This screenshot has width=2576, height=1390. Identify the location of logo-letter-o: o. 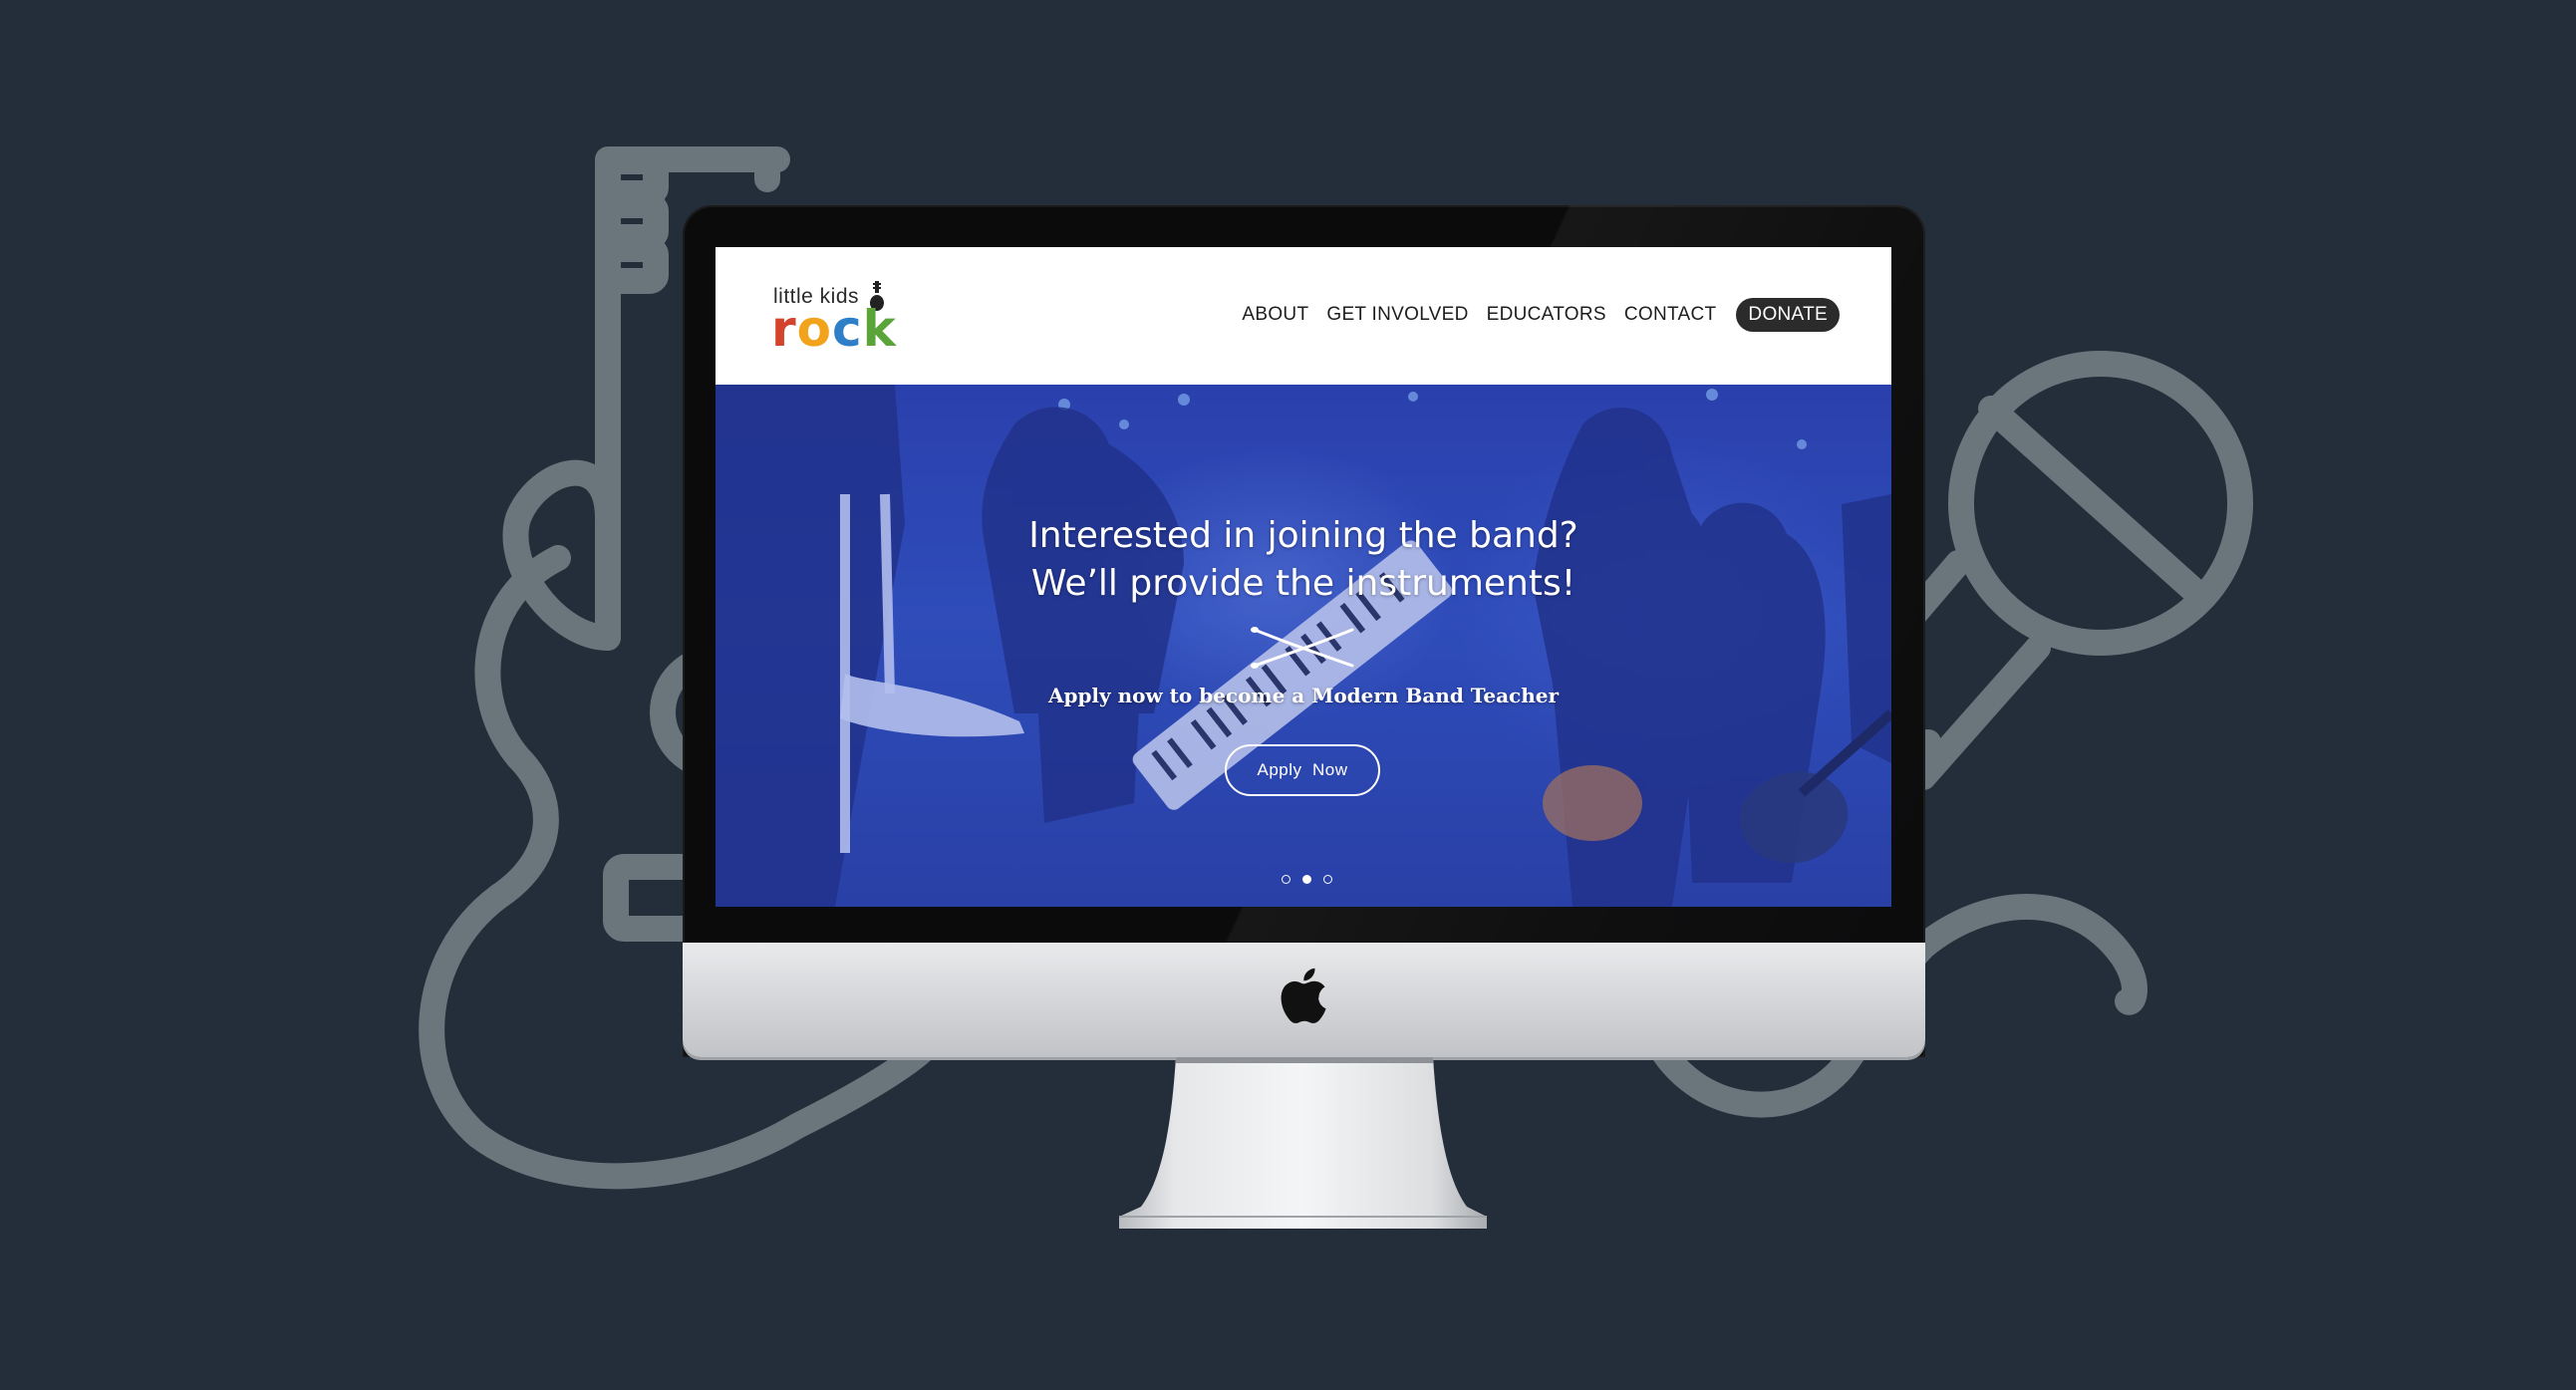
(814, 329).